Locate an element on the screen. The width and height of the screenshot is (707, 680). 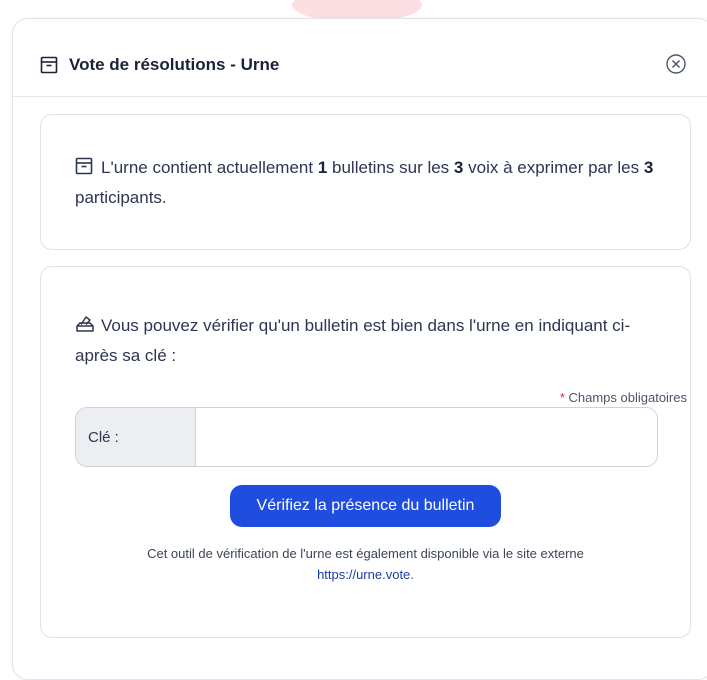
footnote-end: . is located at coordinates (412, 574).